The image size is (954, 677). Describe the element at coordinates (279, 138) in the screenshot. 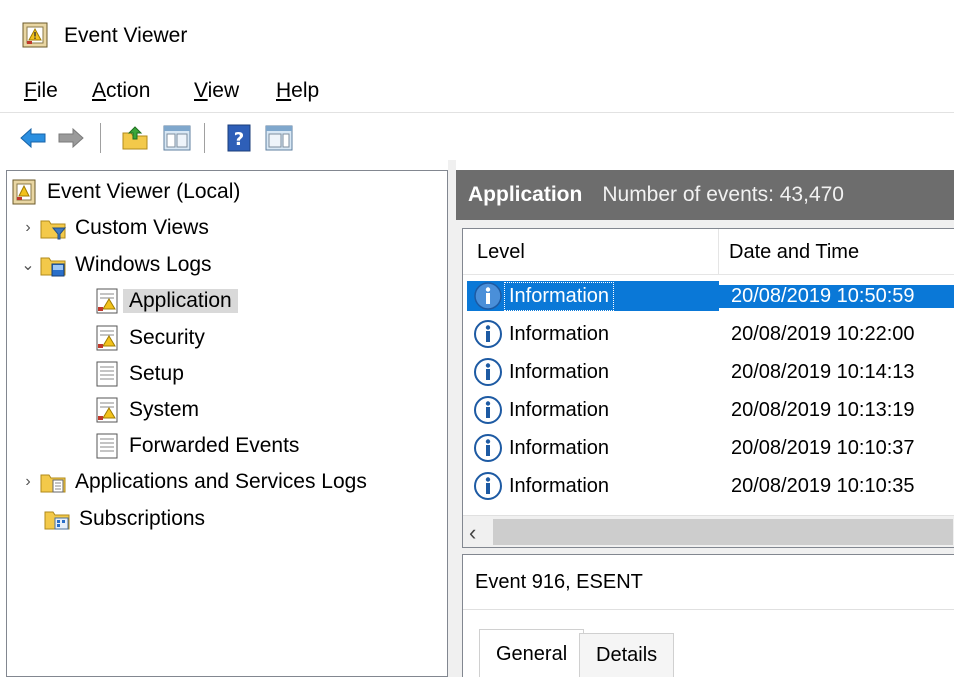

I see `show-hide-action-pane-icon` at that location.